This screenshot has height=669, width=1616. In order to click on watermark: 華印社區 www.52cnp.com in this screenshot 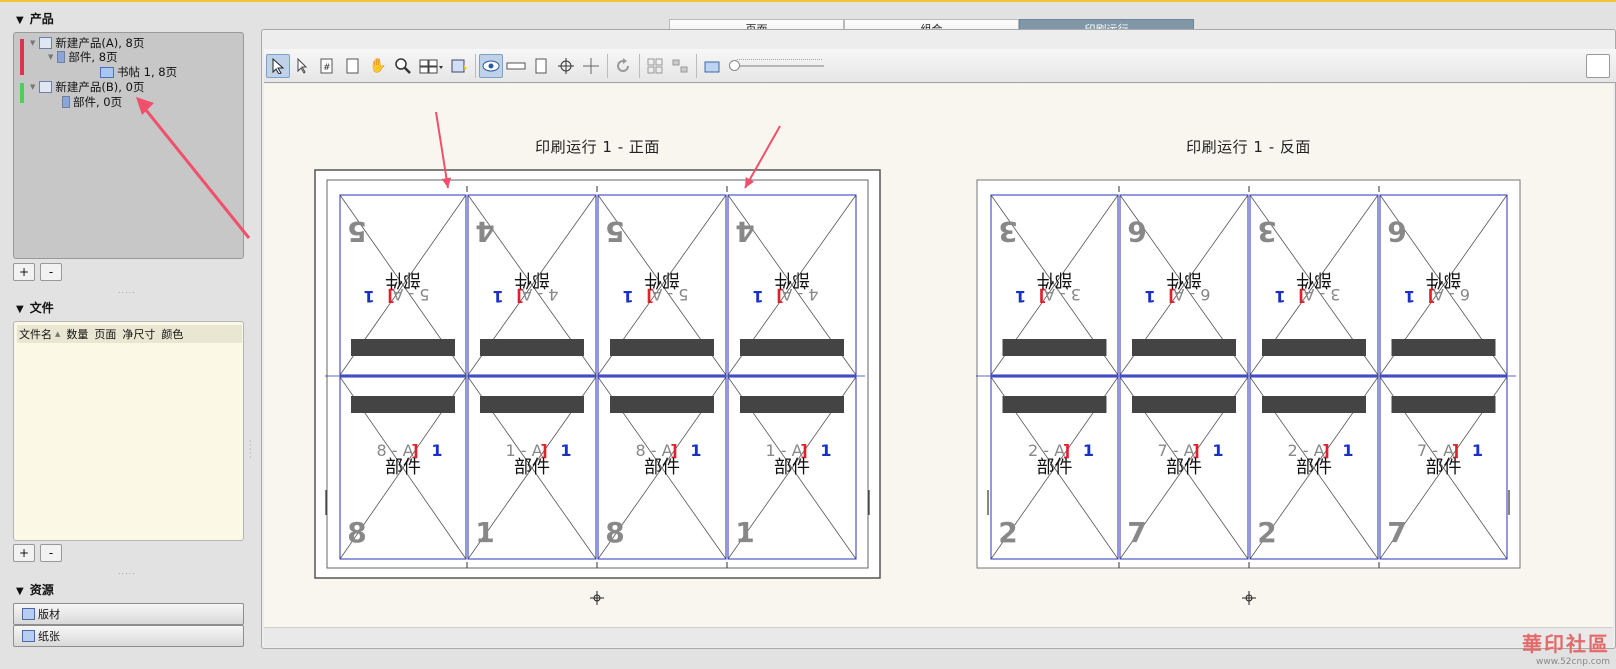, I will do `click(1566, 647)`.